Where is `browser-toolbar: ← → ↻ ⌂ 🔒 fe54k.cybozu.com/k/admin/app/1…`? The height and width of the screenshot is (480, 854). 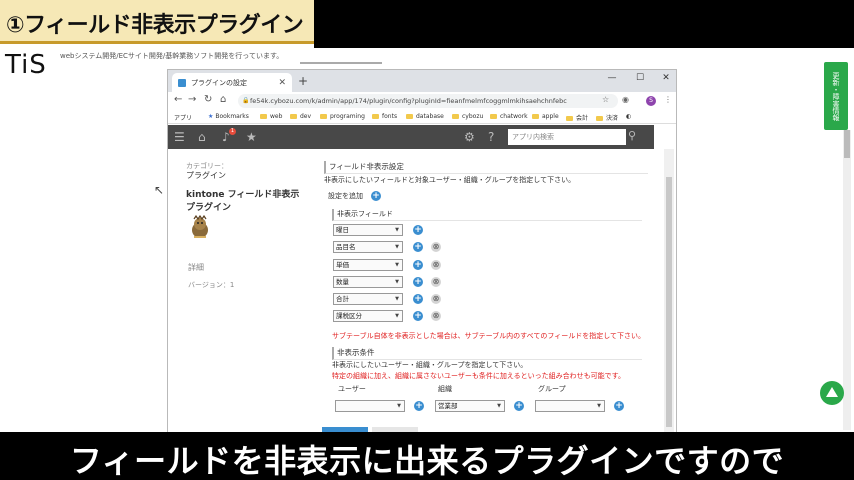 browser-toolbar: ← → ↻ ⌂ 🔒 fe54k.cybozu.com/k/admin/app/1… is located at coordinates (422, 101).